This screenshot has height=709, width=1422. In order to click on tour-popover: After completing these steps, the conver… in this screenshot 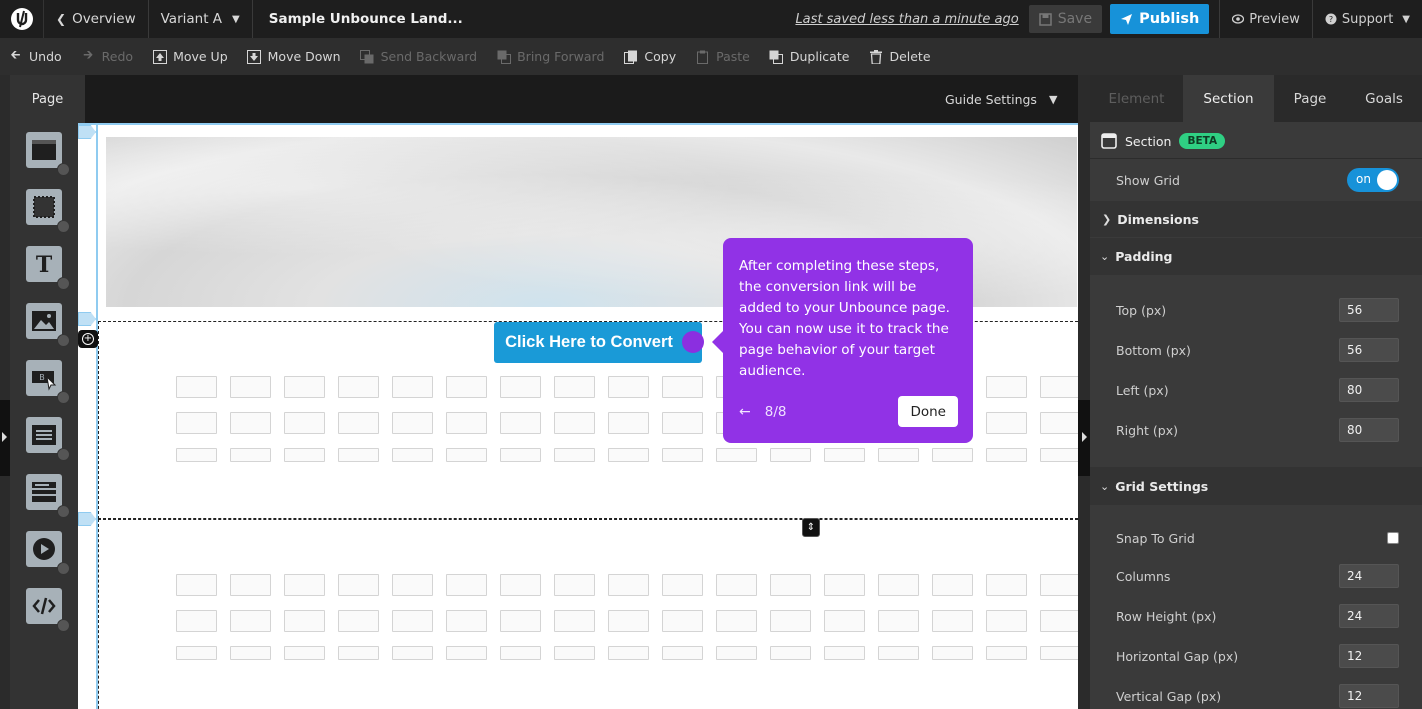, I will do `click(842, 340)`.